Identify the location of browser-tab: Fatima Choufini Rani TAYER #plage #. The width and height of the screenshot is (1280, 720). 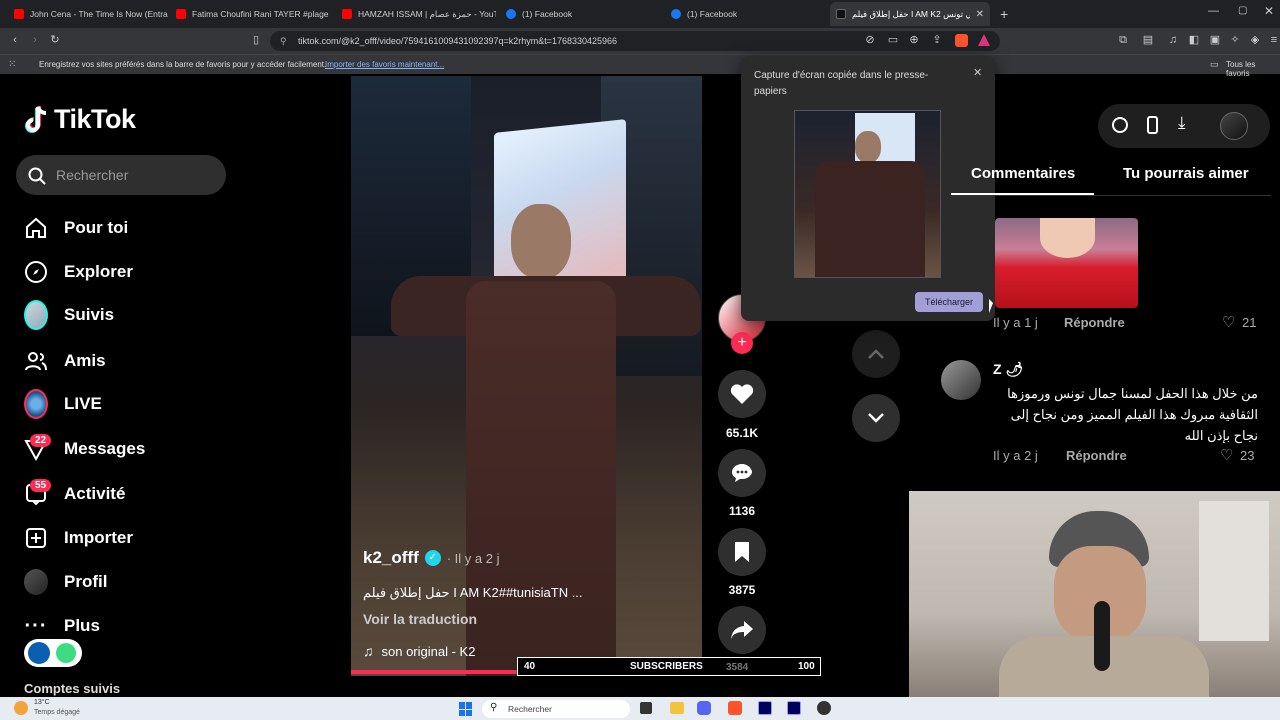
(250, 14).